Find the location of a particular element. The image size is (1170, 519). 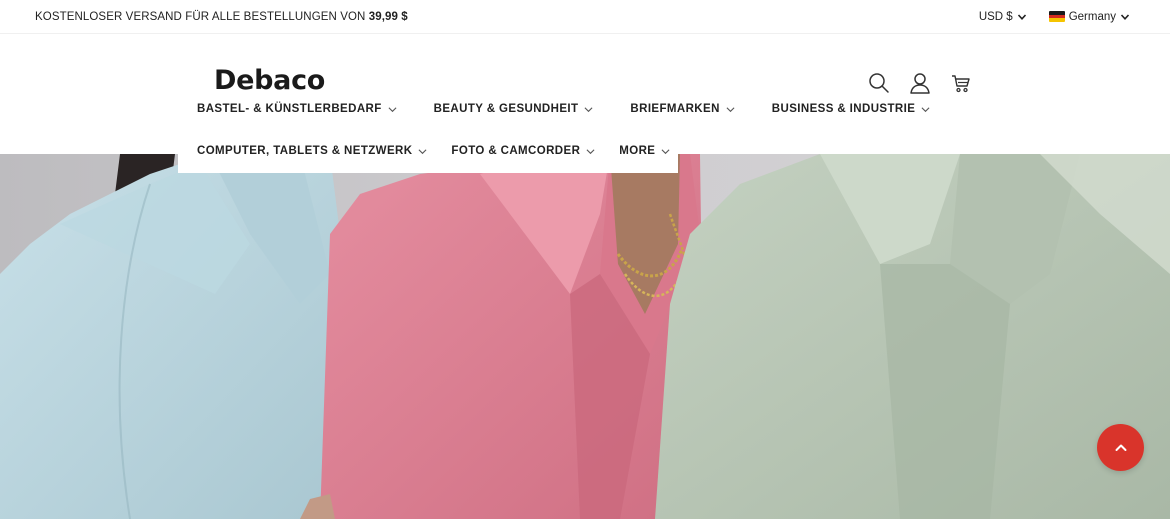

search-icon is located at coordinates (879, 83).